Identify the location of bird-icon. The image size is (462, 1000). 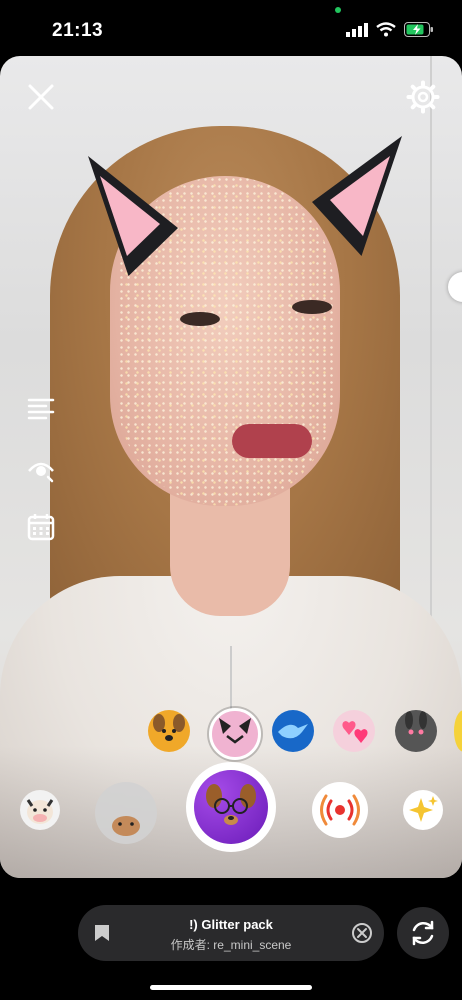
(293, 731).